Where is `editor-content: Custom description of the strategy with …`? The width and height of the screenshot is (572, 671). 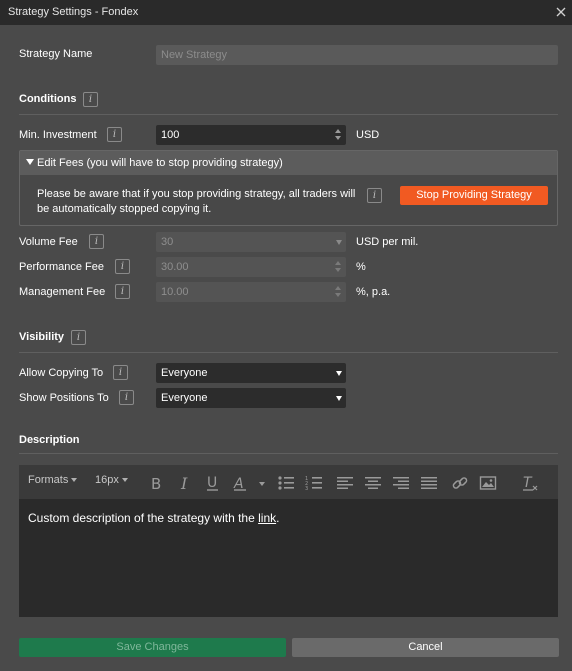 editor-content: Custom description of the strategy with … is located at coordinates (153, 518).